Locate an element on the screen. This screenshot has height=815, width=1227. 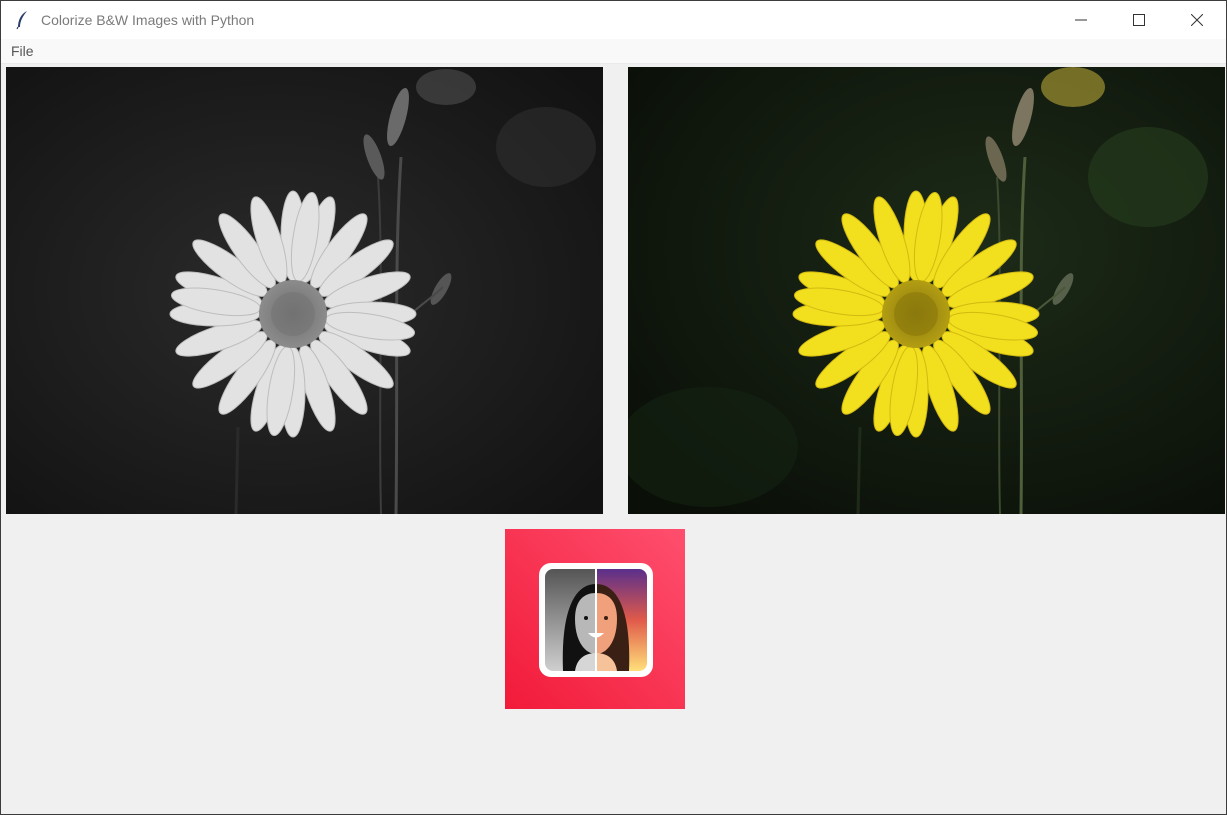
app-logo is located at coordinates (595, 619).